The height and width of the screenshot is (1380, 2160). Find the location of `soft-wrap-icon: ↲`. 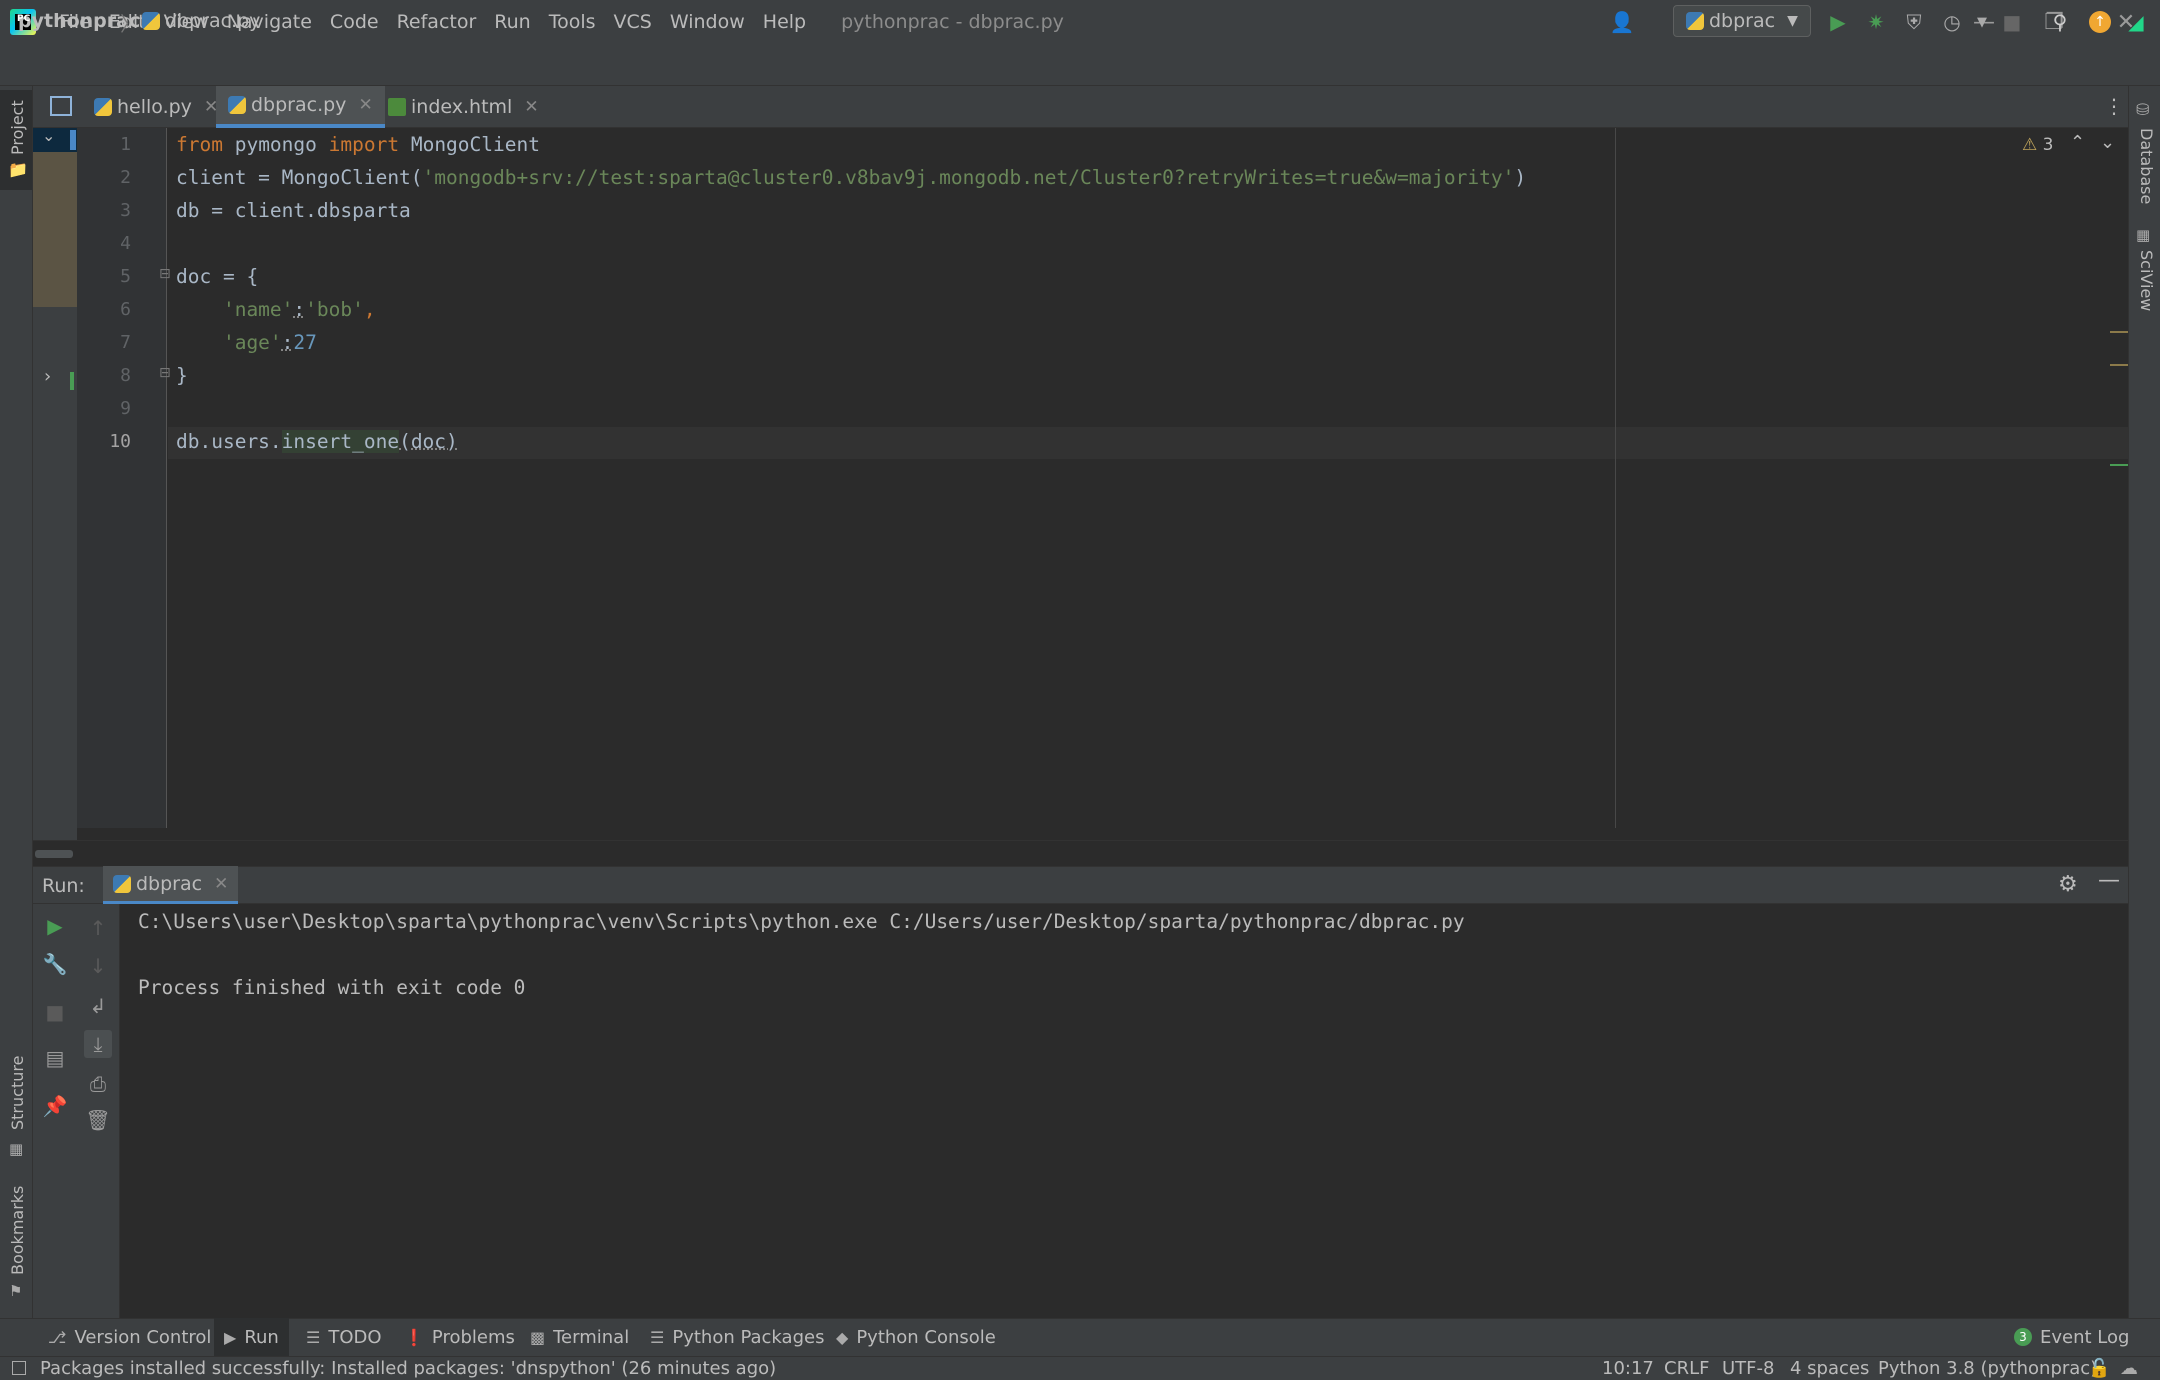

soft-wrap-icon: ↲ is located at coordinates (98, 1006).